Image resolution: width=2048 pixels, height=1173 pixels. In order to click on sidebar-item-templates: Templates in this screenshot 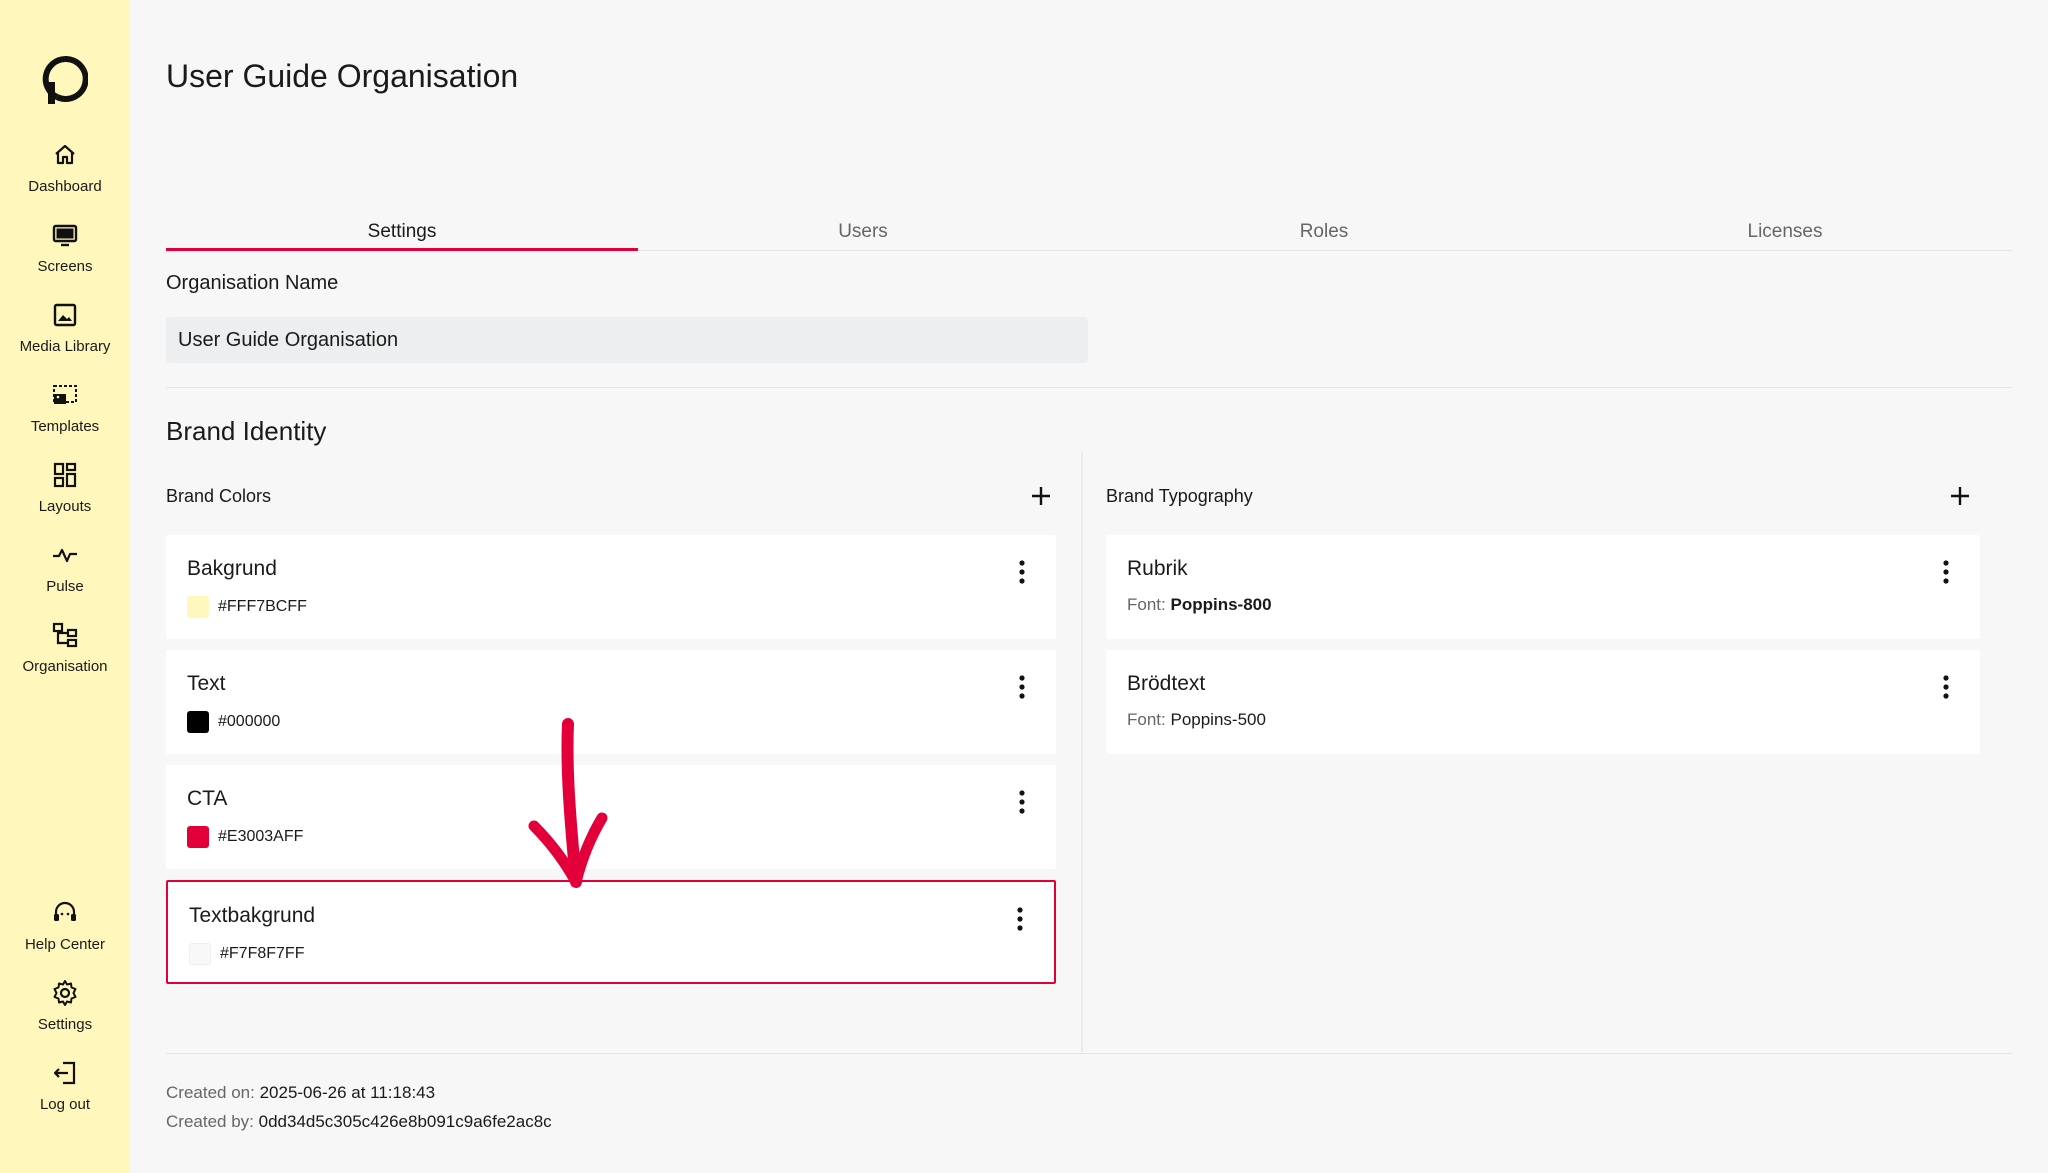, I will do `click(65, 415)`.